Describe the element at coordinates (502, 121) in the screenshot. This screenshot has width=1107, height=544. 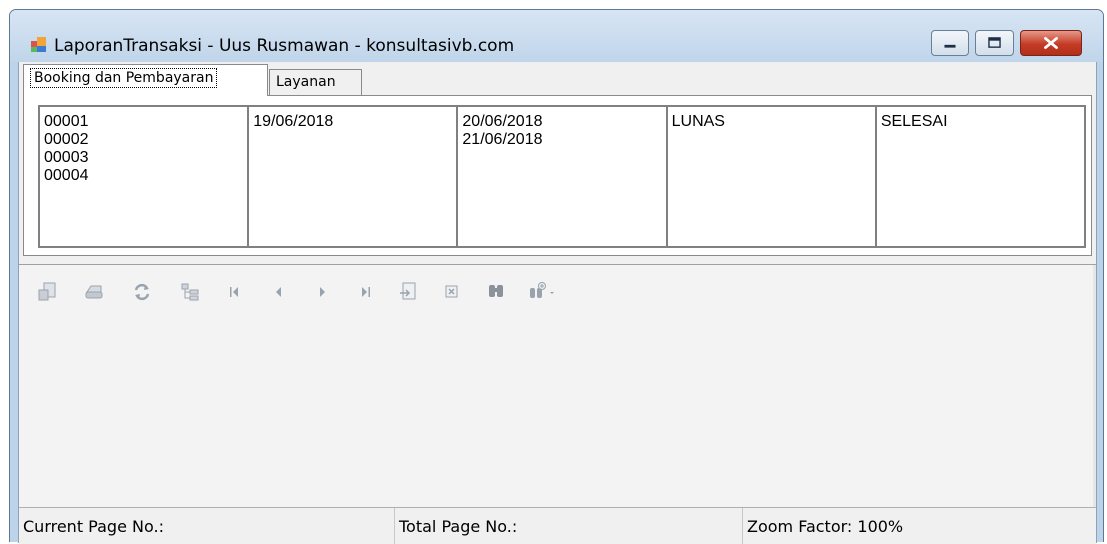
I see `grid-cell: 20/06/2018` at that location.